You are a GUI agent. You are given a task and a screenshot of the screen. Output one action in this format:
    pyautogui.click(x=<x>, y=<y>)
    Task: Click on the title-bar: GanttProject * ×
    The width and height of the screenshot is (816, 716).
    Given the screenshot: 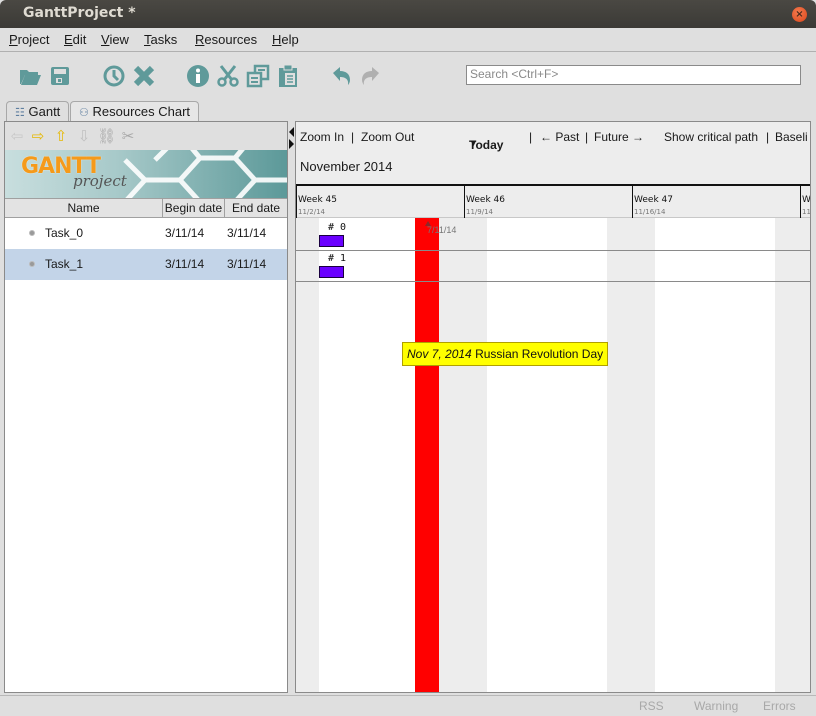 What is the action you would take?
    pyautogui.click(x=408, y=14)
    